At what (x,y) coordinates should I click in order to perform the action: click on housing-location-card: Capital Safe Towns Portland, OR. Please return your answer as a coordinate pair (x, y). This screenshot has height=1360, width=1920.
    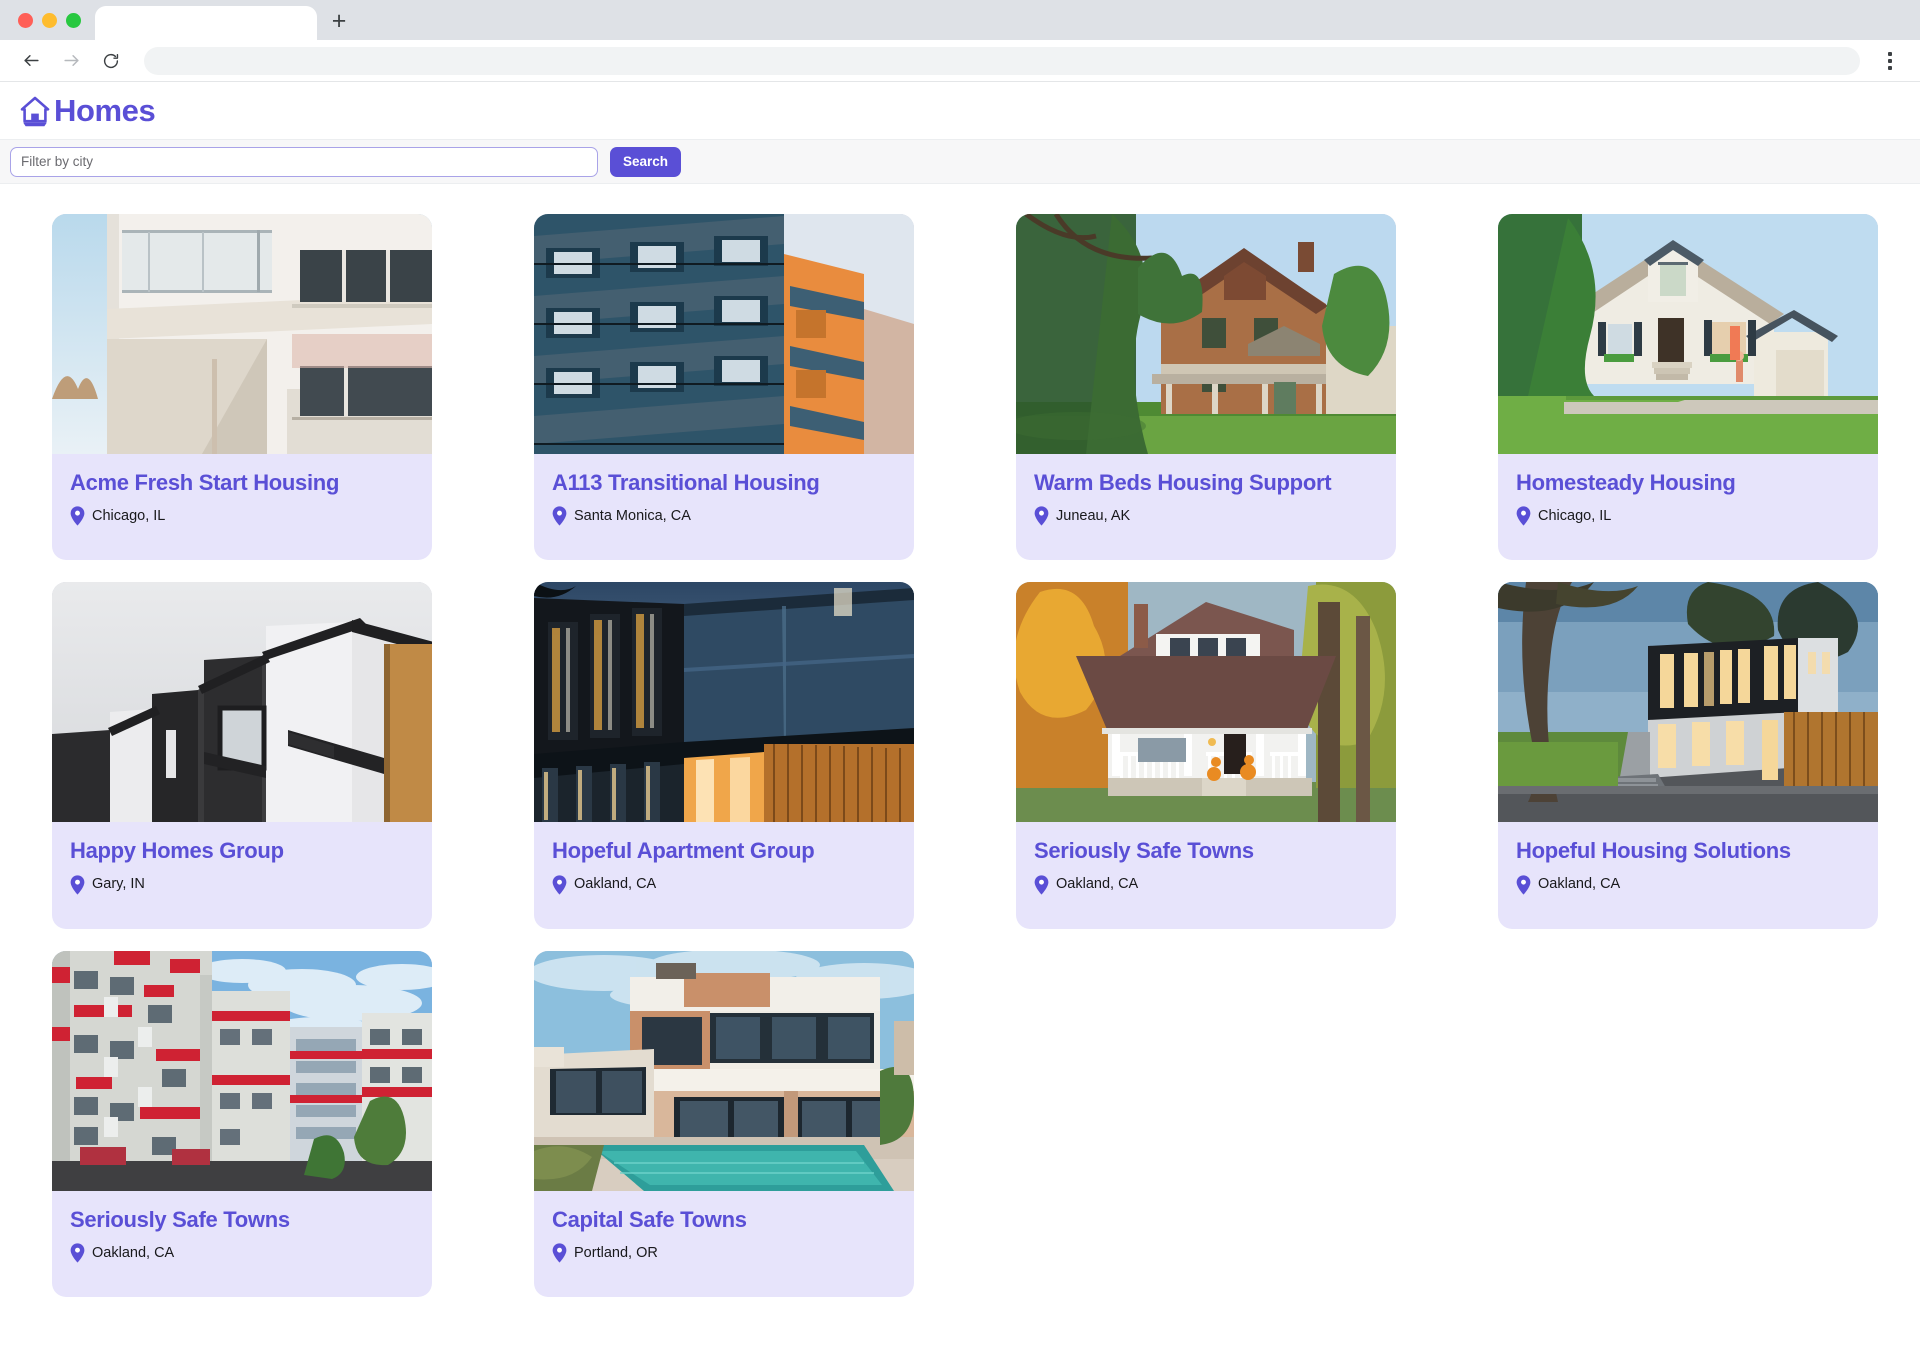
    Looking at the image, I should click on (724, 1123).